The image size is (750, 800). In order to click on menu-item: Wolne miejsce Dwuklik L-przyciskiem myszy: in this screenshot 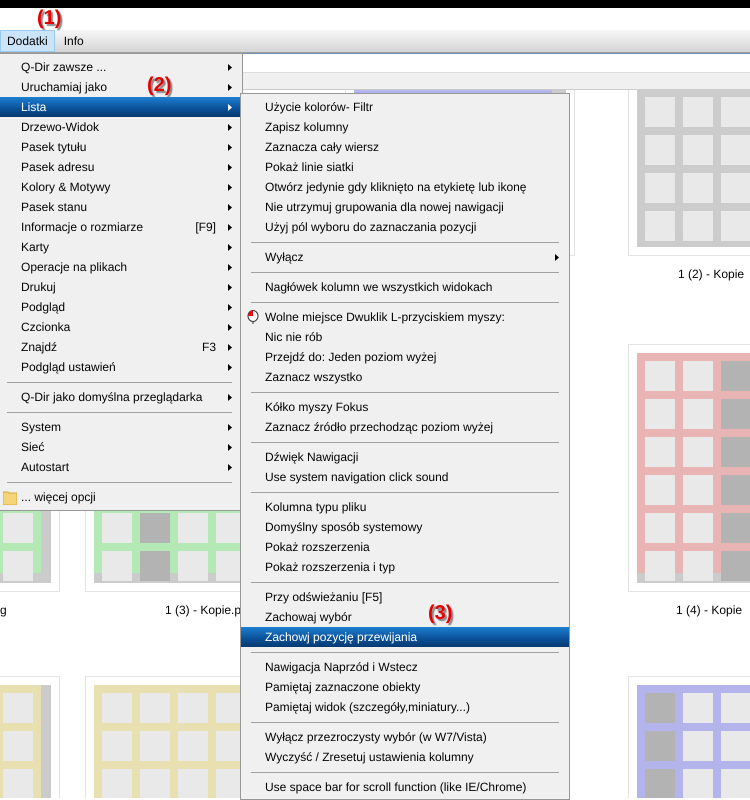, I will do `click(385, 317)`.